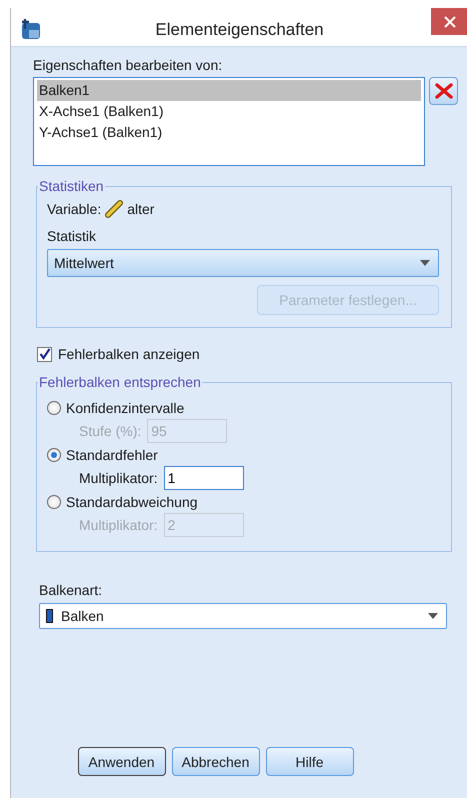 The image size is (467, 806). What do you see at coordinates (31, 29) in the screenshot?
I see `app-icon` at bounding box center [31, 29].